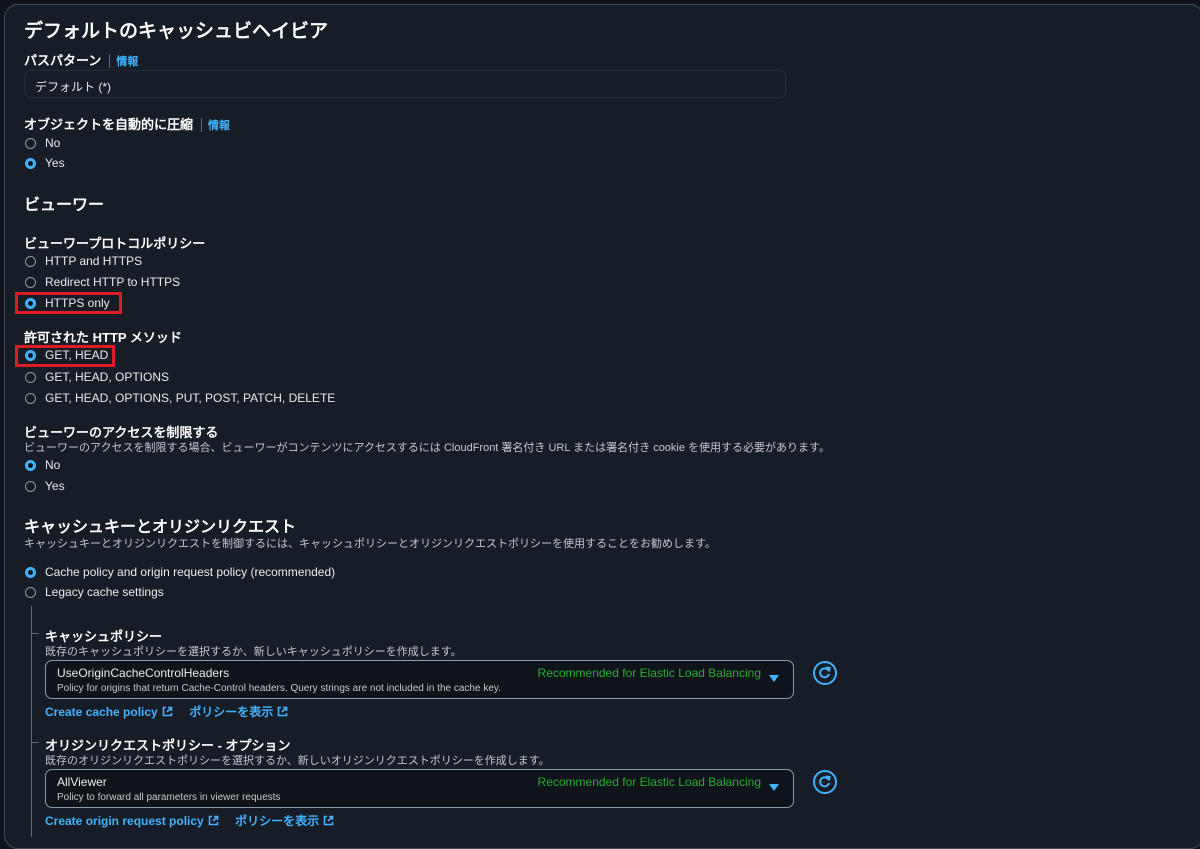  What do you see at coordinates (109, 124) in the screenshot?
I see `compress-label: オブジェクトを自動的に圧縮` at bounding box center [109, 124].